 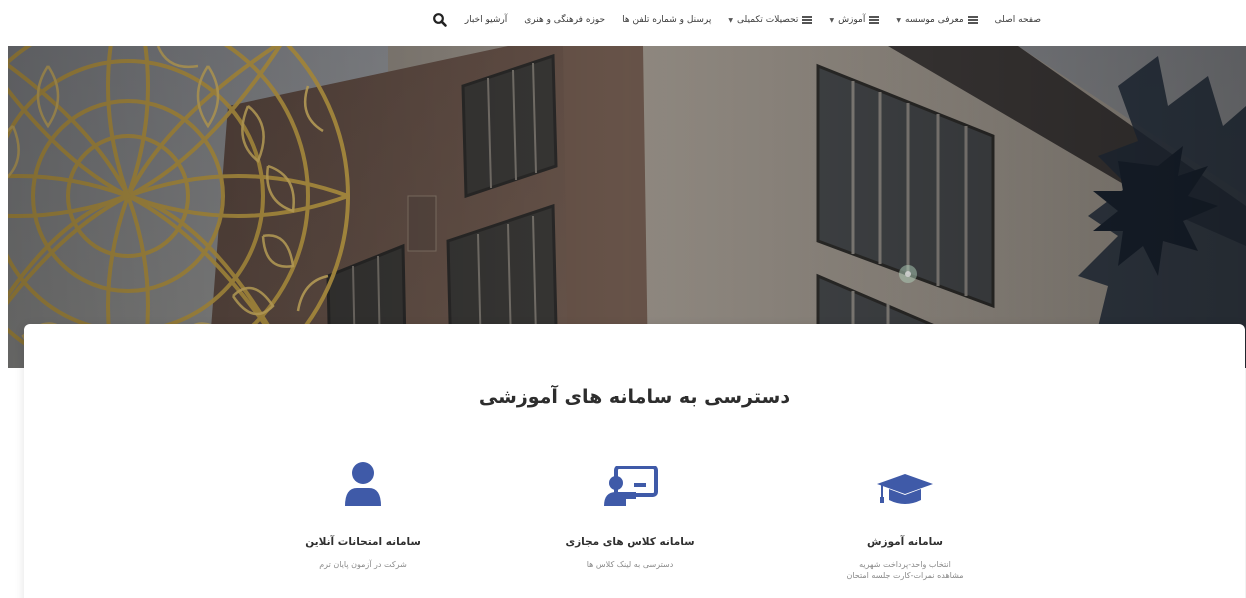 What do you see at coordinates (634, 397) in the screenshot?
I see `section-title: دسترسی به سامانه های آموزشی` at bounding box center [634, 397].